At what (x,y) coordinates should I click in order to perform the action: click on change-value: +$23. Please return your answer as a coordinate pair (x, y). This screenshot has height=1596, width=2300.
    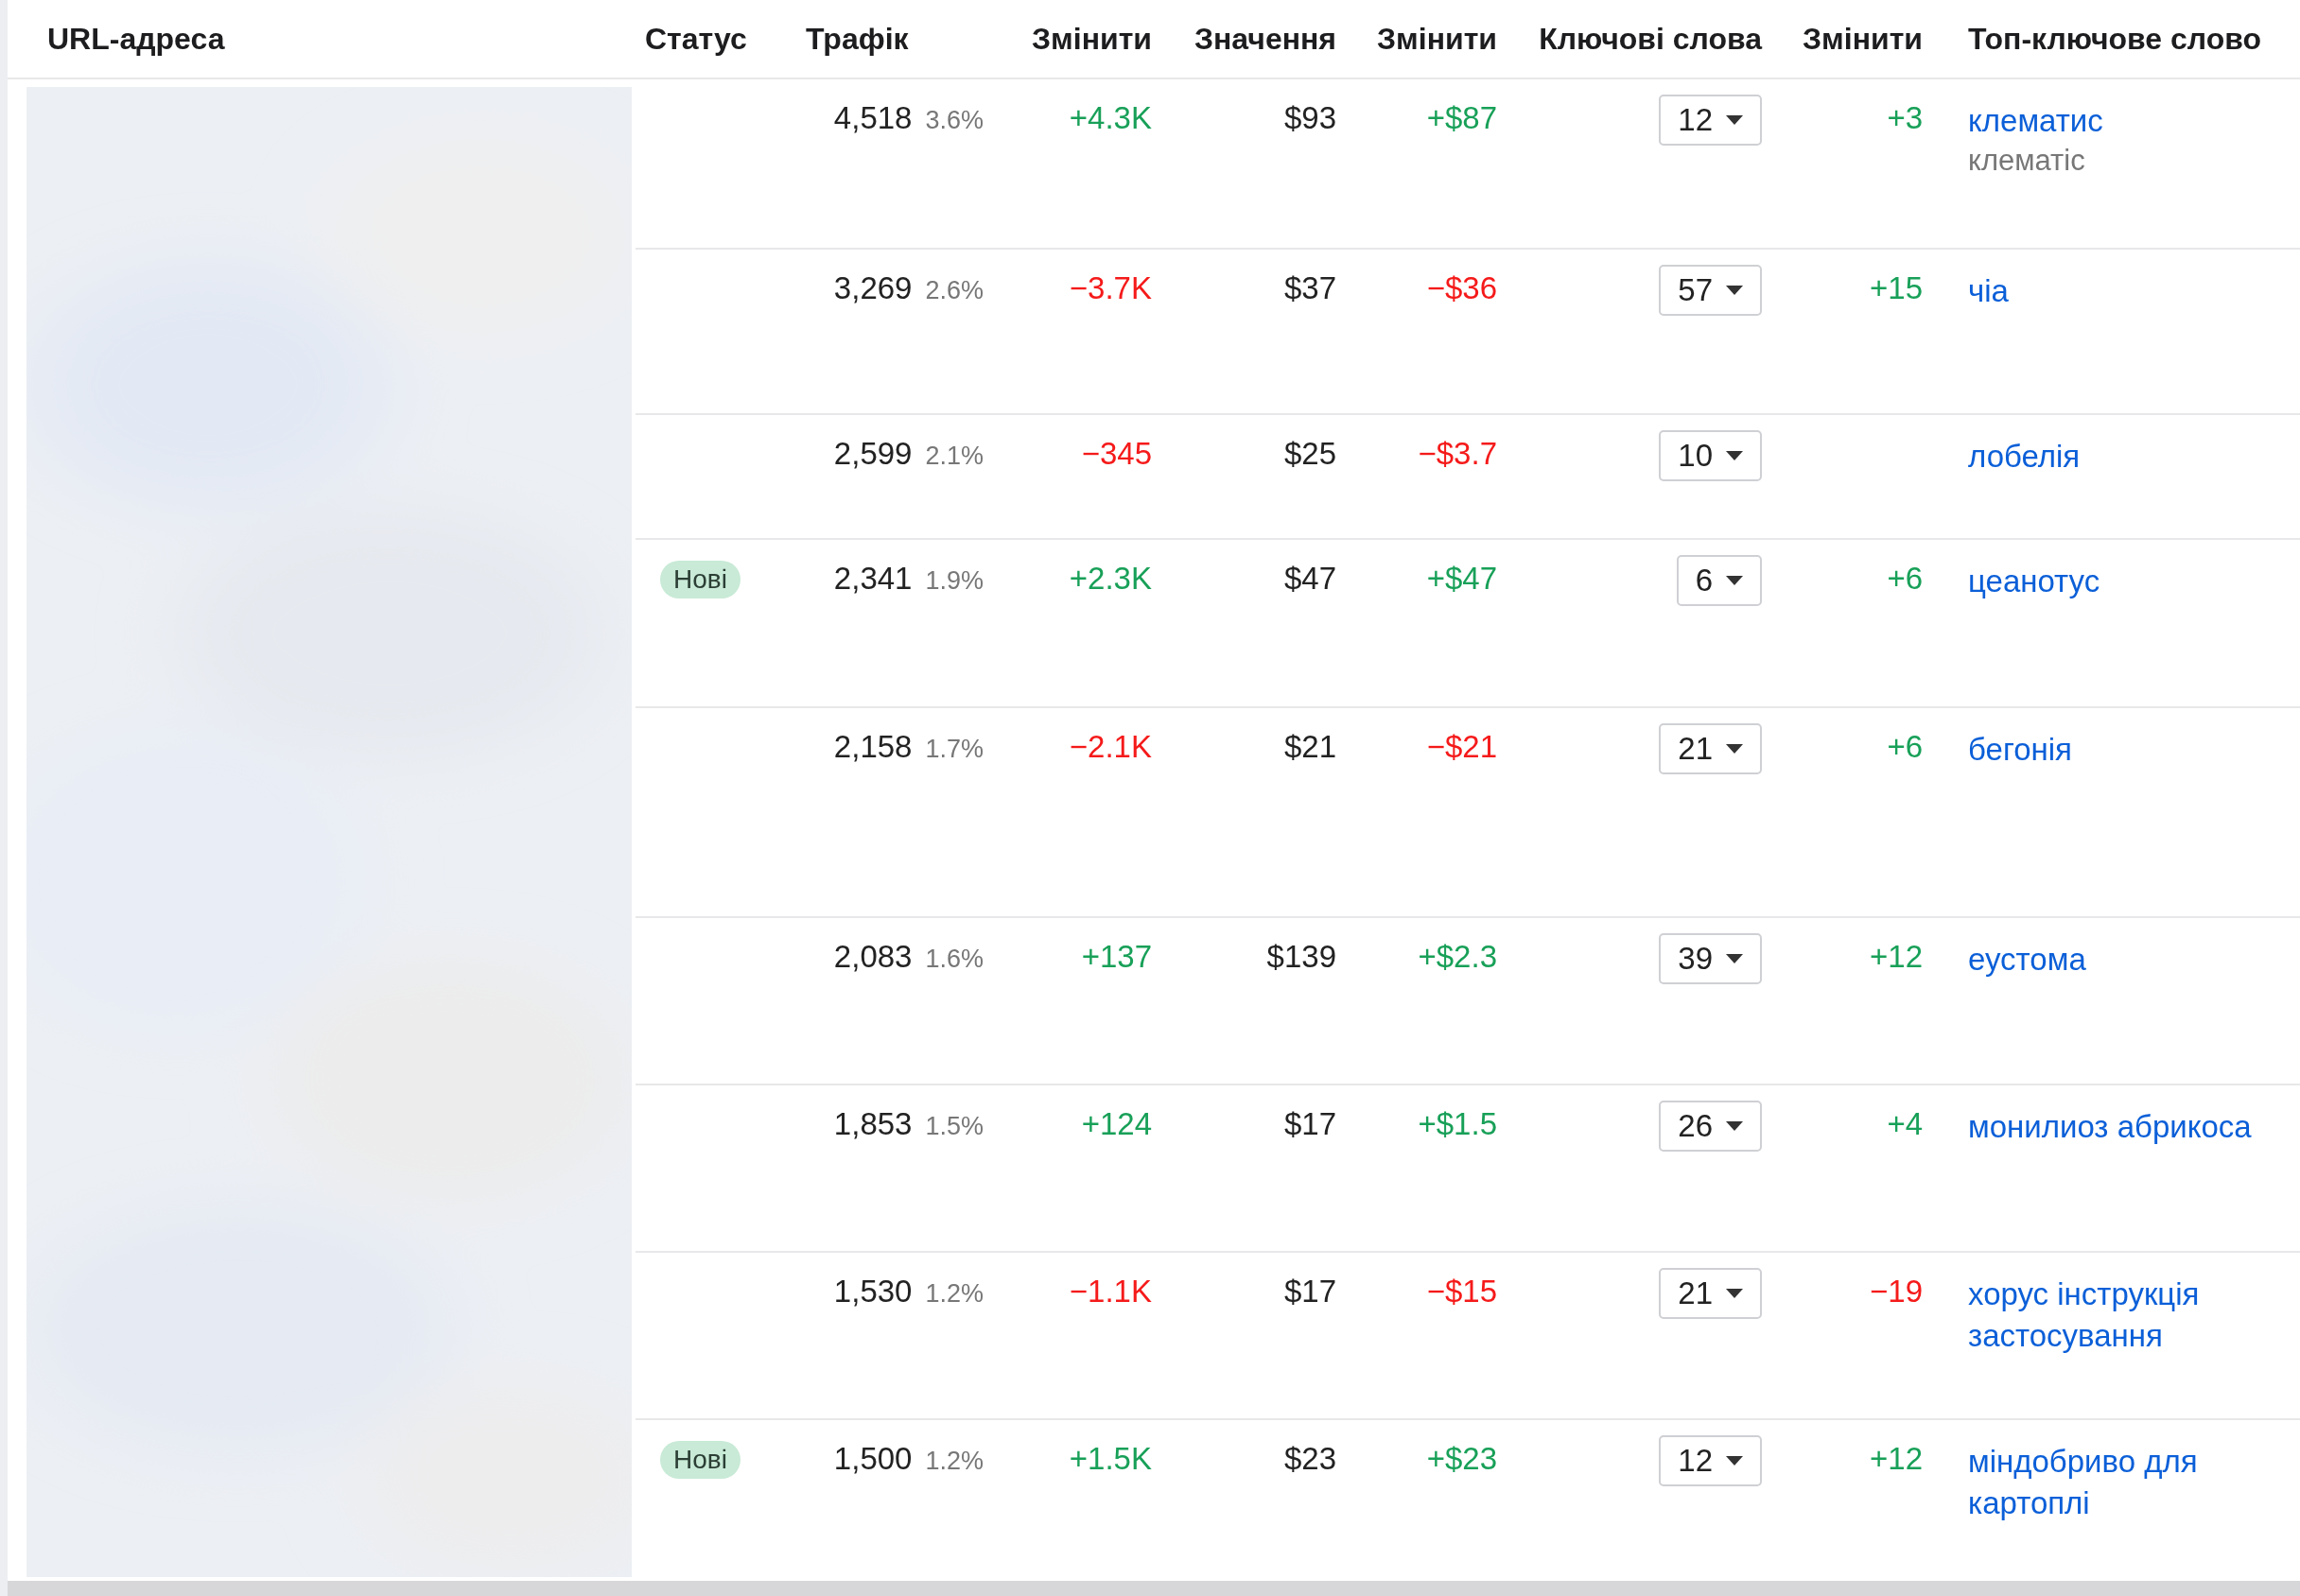
    Looking at the image, I should click on (1461, 1459).